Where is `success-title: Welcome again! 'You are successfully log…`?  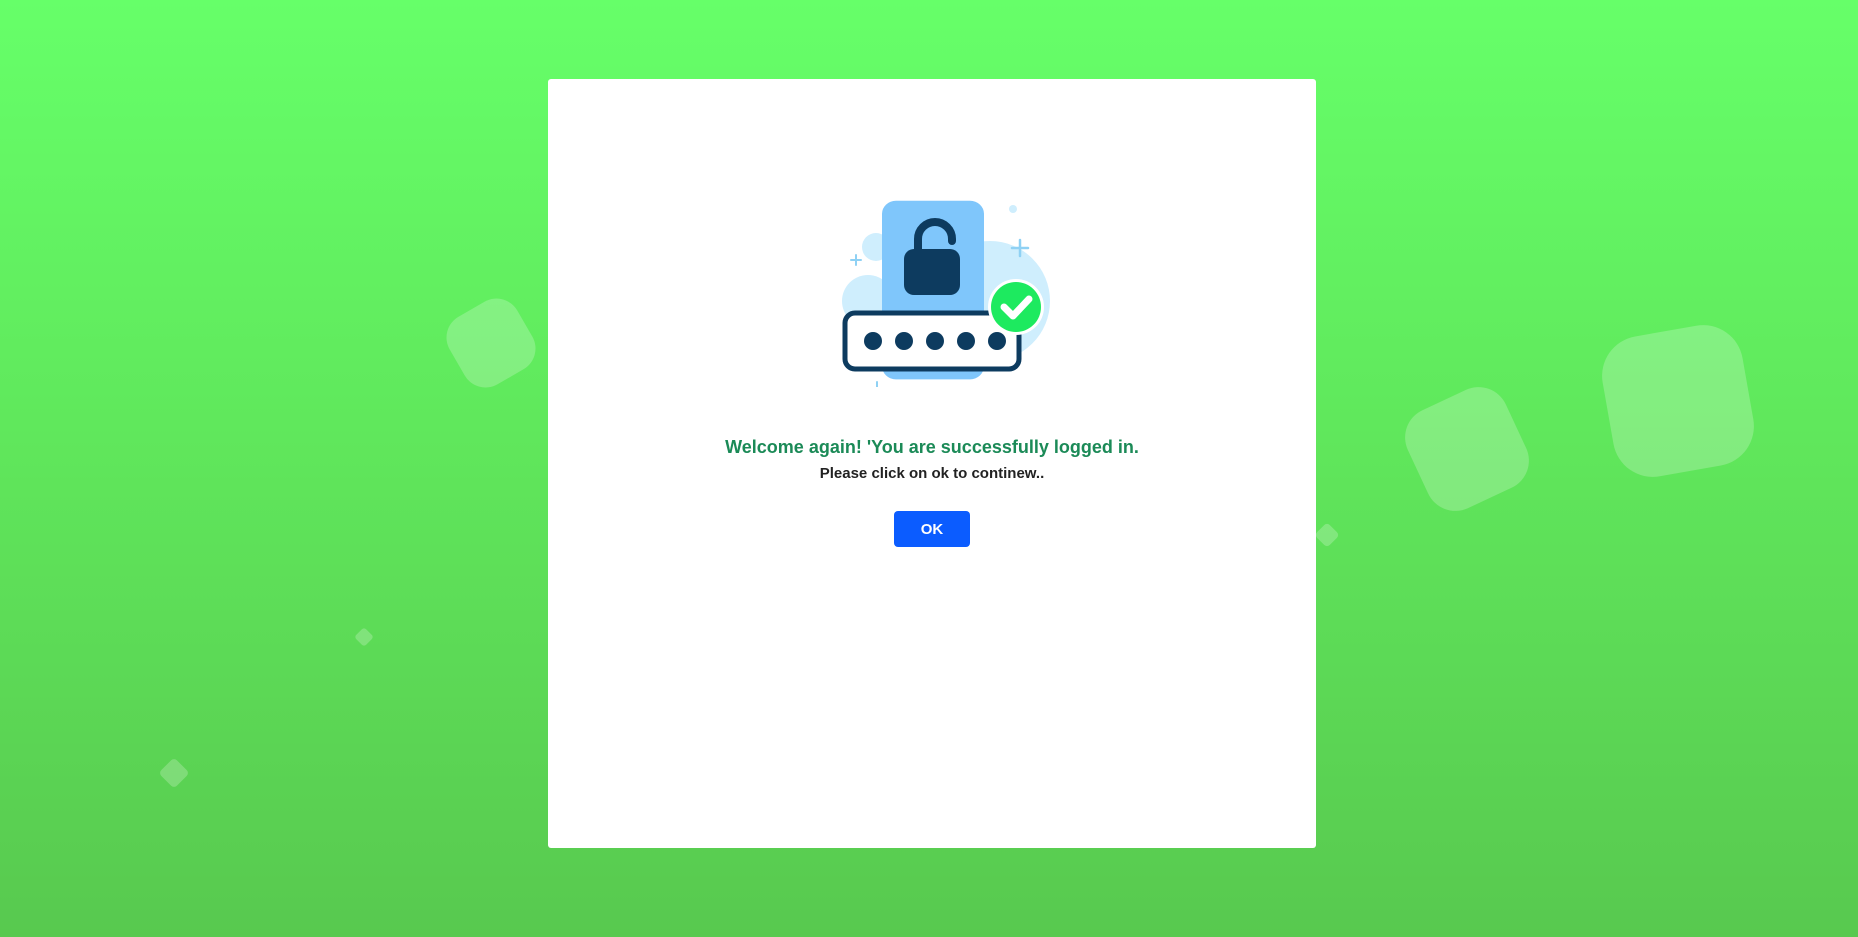
success-title: Welcome again! 'You are successfully log… is located at coordinates (932, 447).